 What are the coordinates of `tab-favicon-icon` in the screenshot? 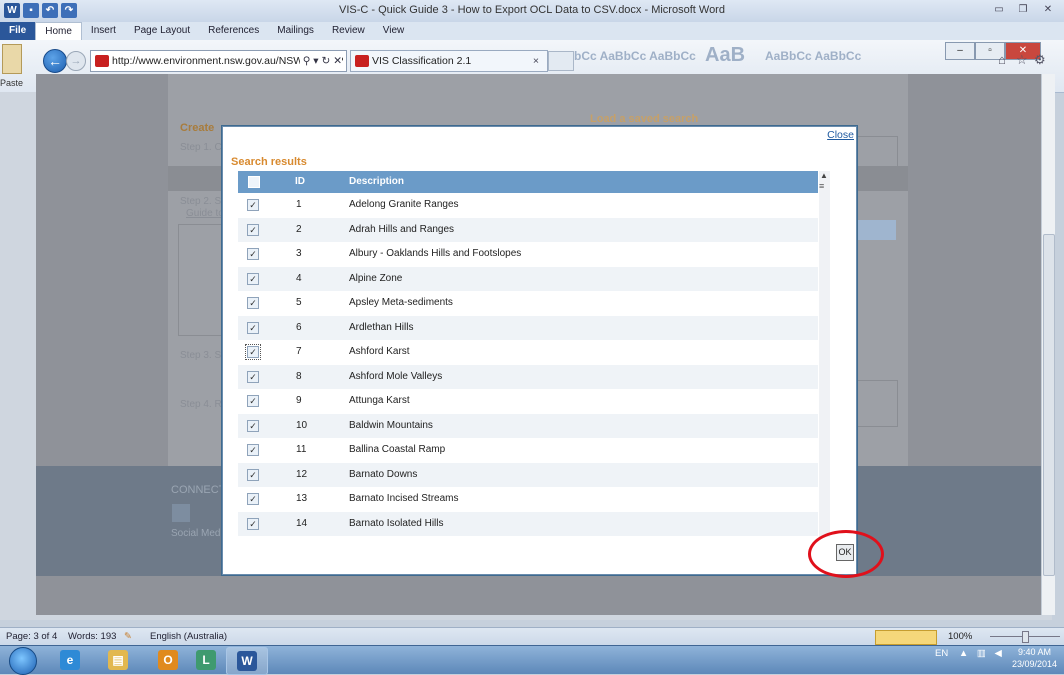 It's located at (362, 61).